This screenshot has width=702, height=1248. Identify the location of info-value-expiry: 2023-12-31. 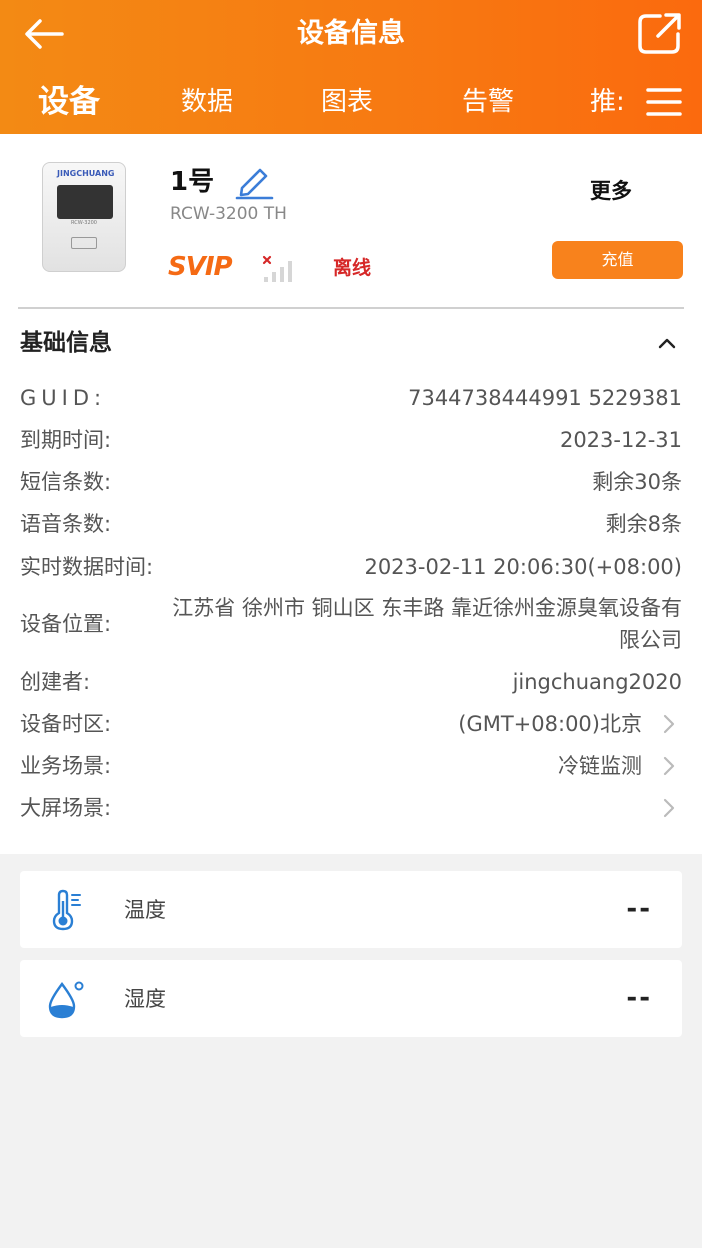
(620, 440).